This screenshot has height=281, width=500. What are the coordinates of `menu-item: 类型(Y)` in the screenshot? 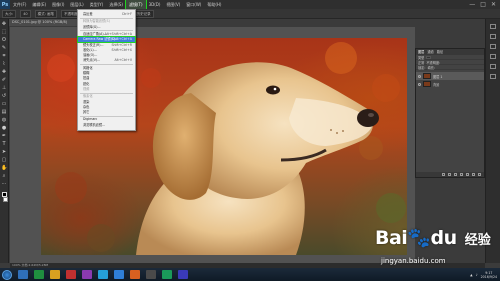 It's located at (97, 4).